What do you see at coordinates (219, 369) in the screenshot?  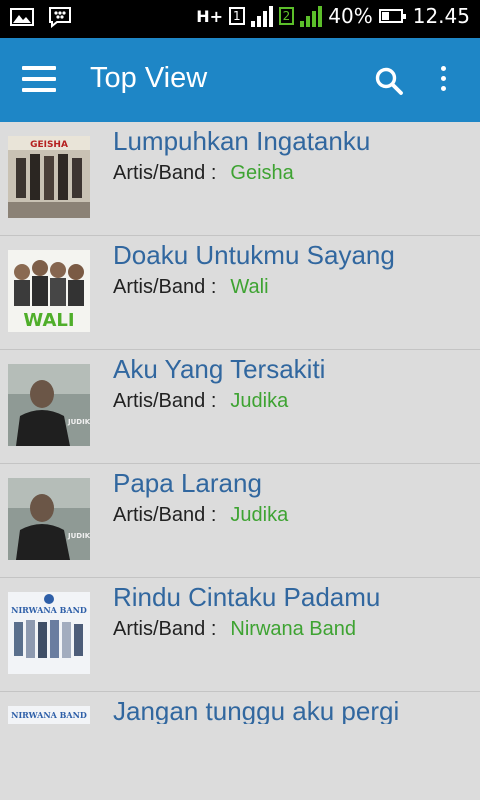 I see `song-title: Aku Yang Tersakiti` at bounding box center [219, 369].